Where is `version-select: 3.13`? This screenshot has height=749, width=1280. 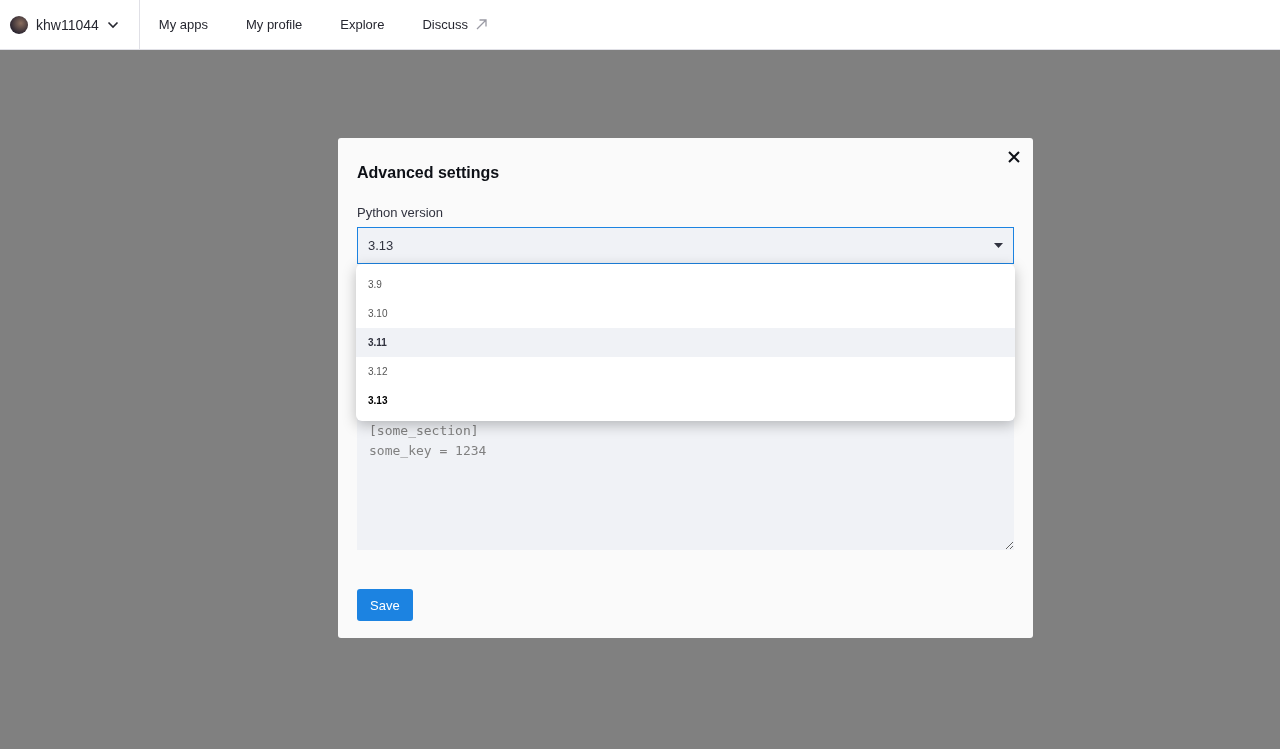
version-select: 3.13 is located at coordinates (685, 245).